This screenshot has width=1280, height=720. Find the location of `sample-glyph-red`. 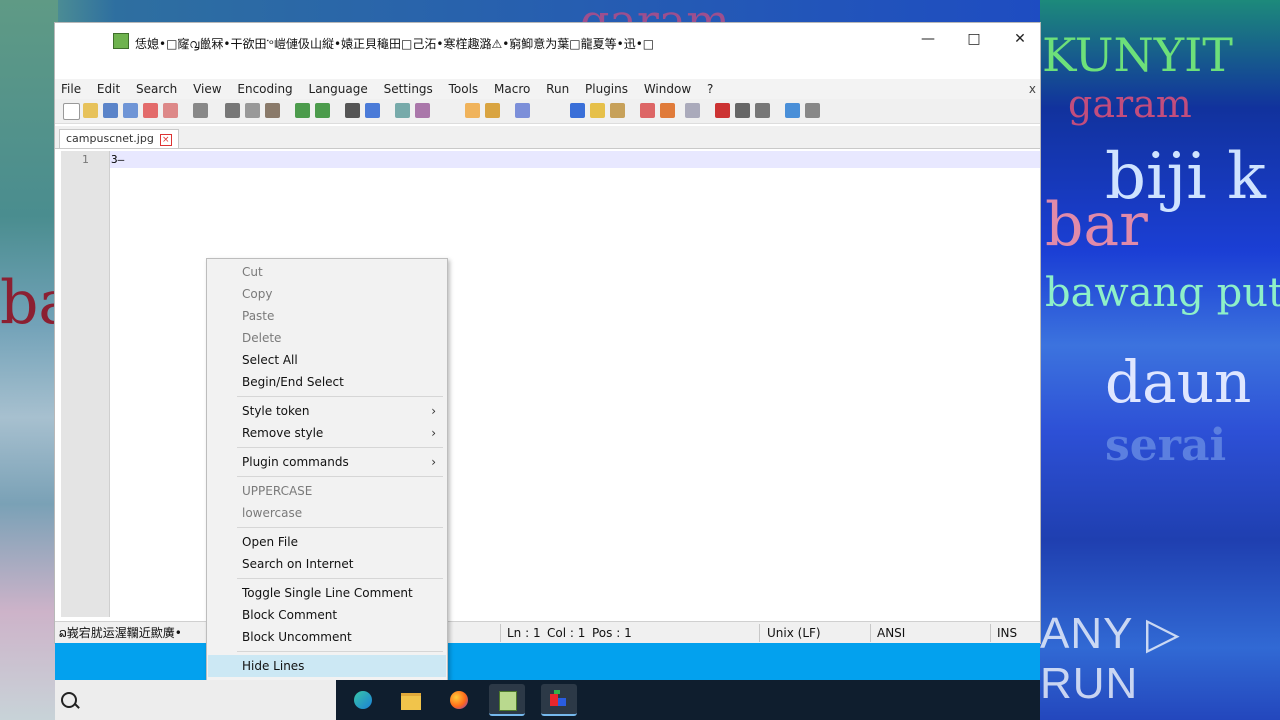

sample-glyph-red is located at coordinates (554, 700).